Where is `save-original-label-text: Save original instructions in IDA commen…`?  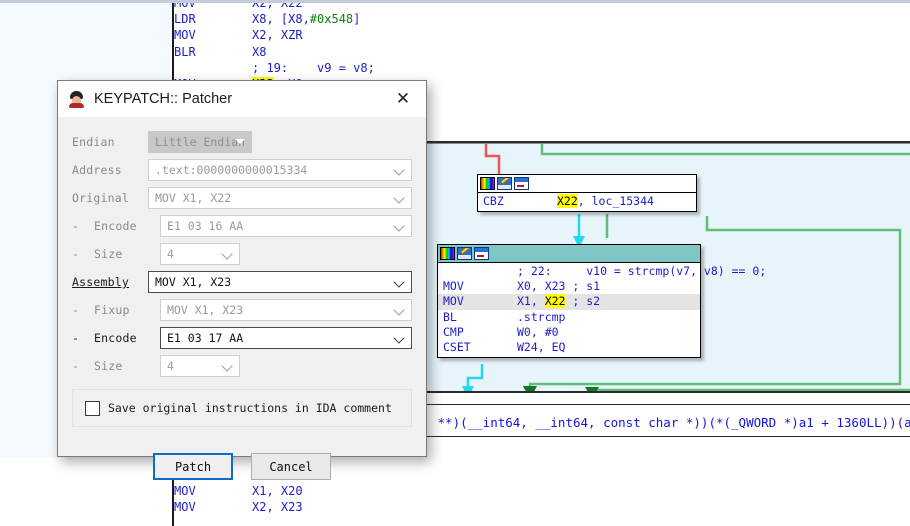 save-original-label-text: Save original instructions in IDA commen… is located at coordinates (250, 408).